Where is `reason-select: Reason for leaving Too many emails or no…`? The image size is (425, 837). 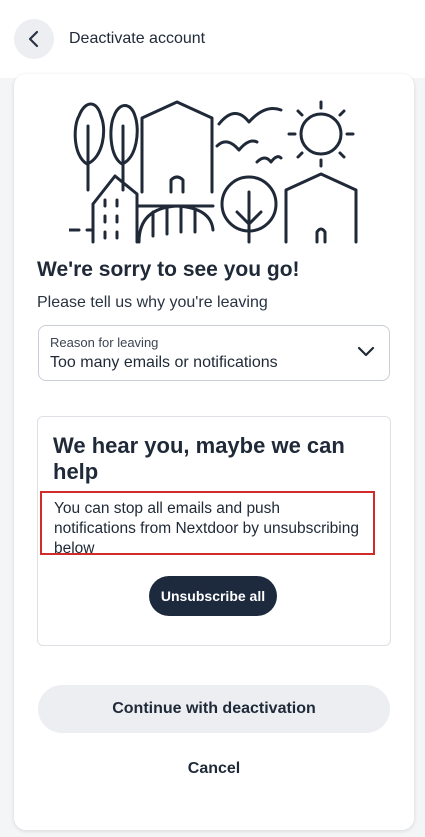
reason-select: Reason for leaving Too many emails or no… is located at coordinates (214, 353).